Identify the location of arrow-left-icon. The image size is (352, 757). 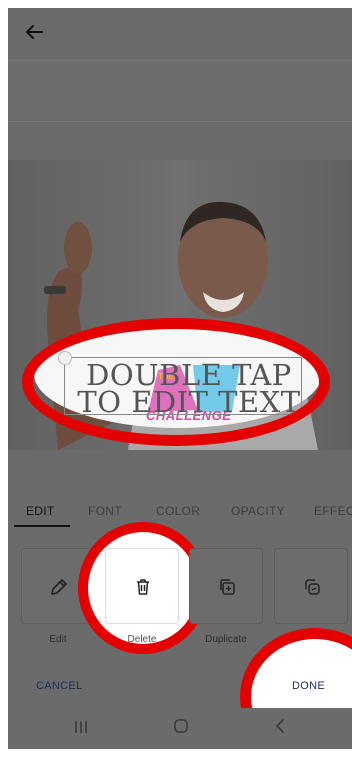
(34, 32).